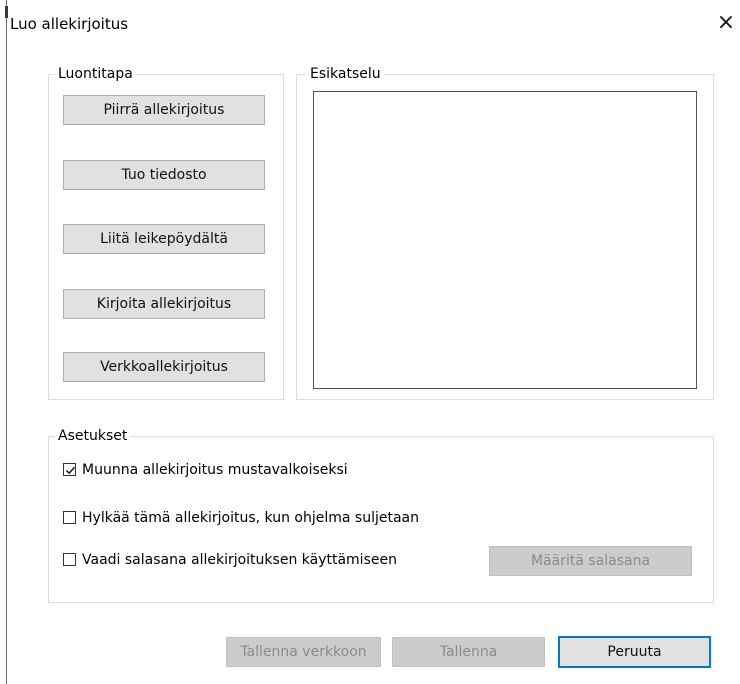 Image resolution: width=740 pixels, height=684 pixels. Describe the element at coordinates (726, 23) in the screenshot. I see `close-icon: ×` at that location.